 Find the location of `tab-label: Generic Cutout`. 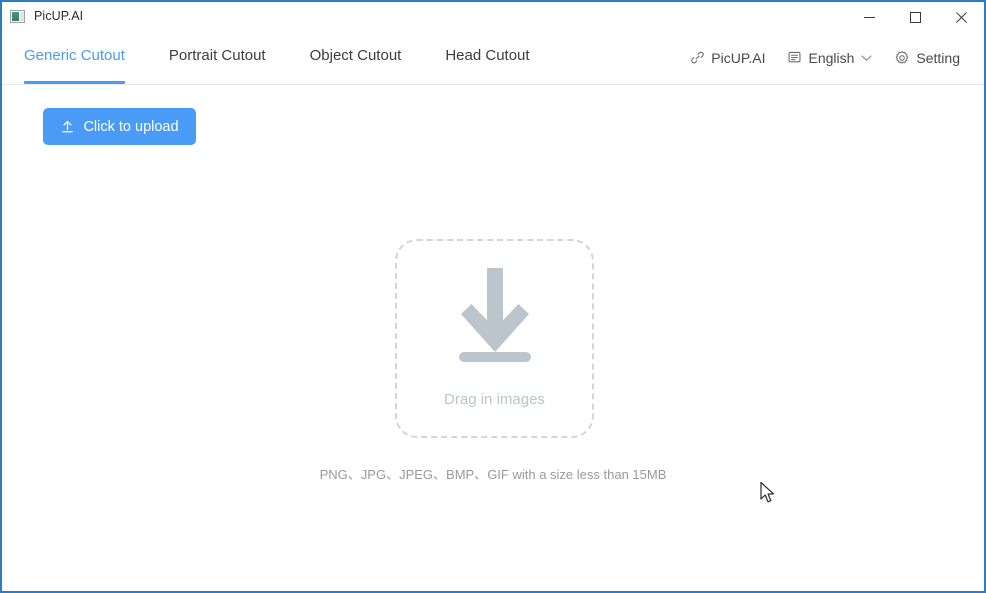

tab-label: Generic Cutout is located at coordinates (74, 55).